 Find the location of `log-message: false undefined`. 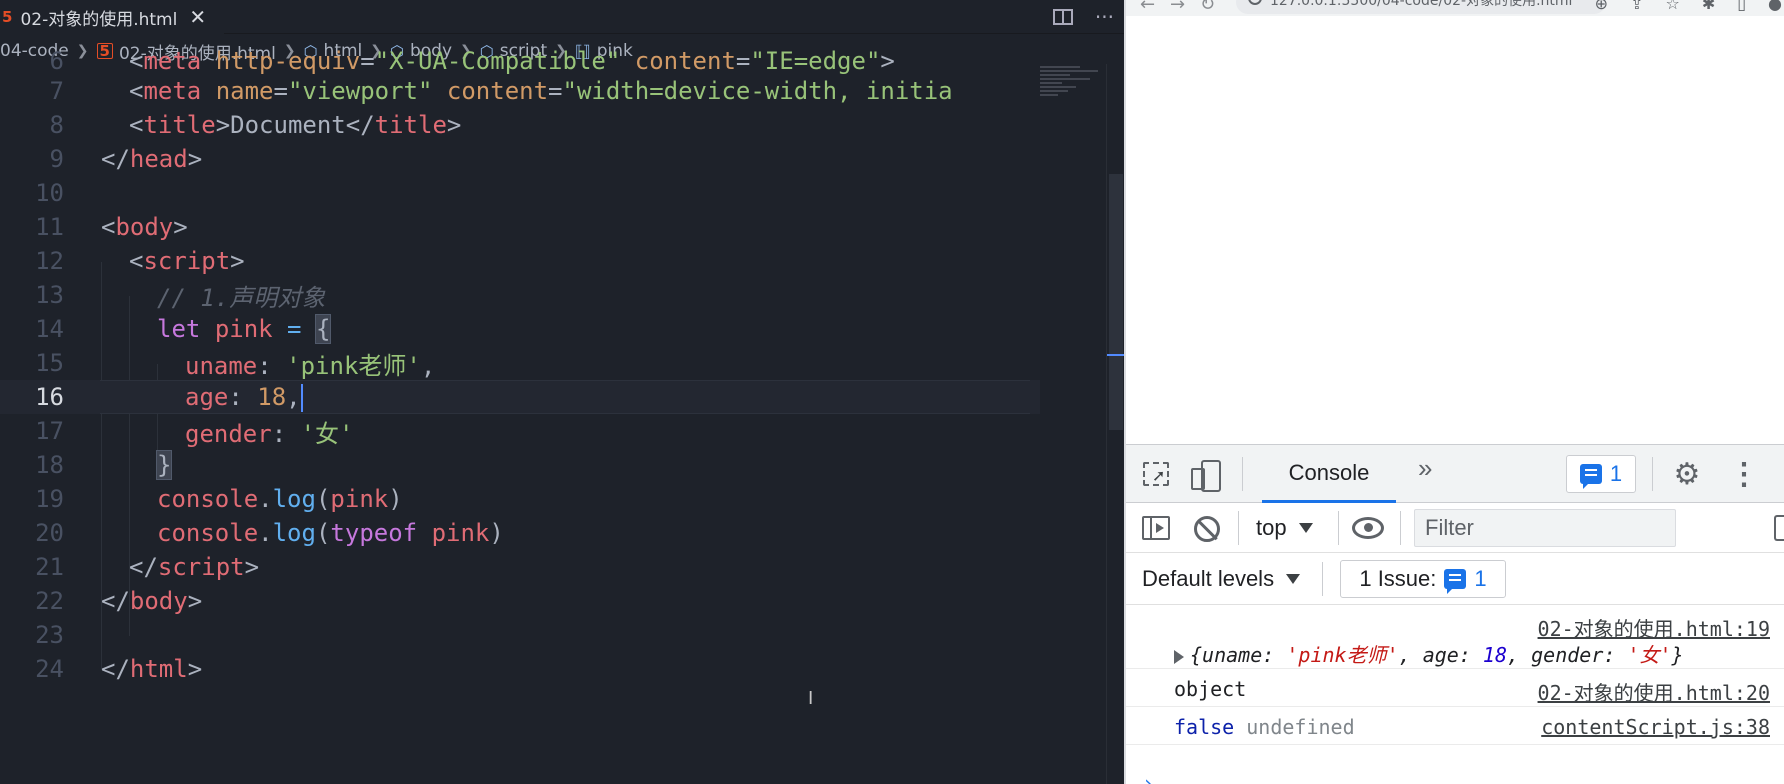

log-message: false undefined is located at coordinates (1264, 727).